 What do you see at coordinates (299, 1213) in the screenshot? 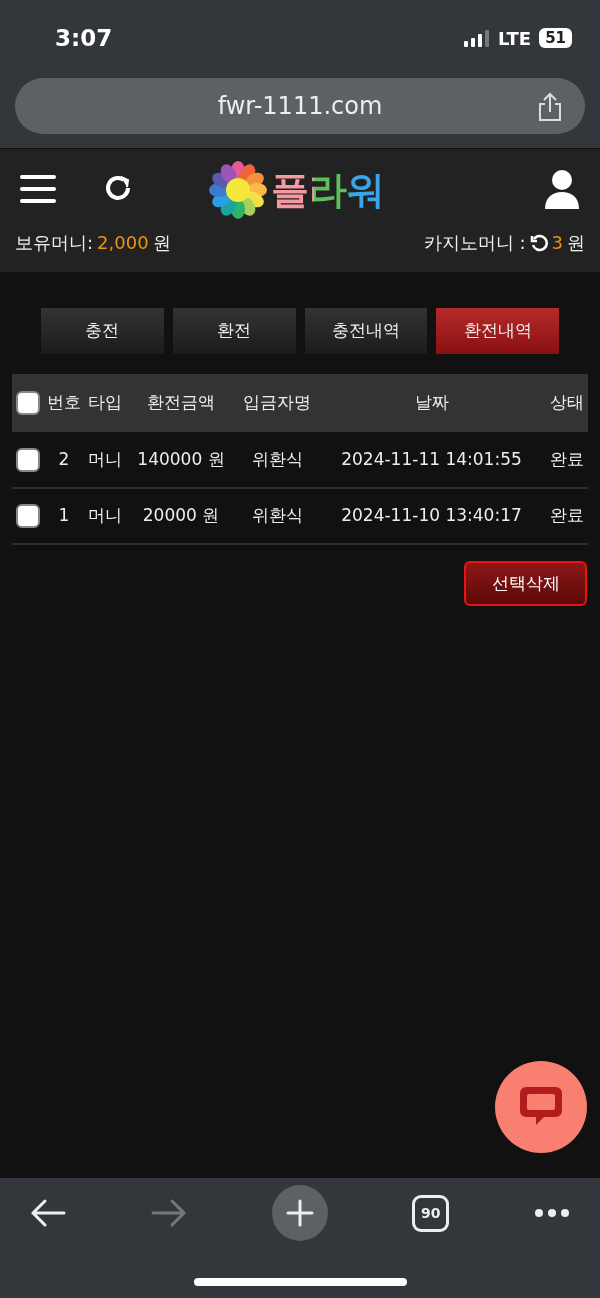
I see `plus-icon` at bounding box center [299, 1213].